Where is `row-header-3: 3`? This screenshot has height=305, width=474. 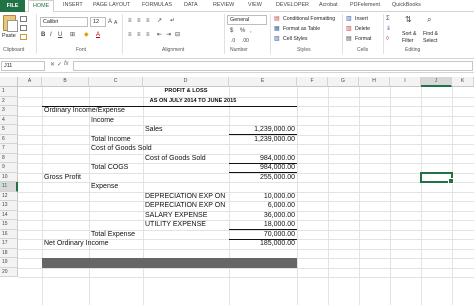
row-header-3: 3 is located at coordinates (9, 111).